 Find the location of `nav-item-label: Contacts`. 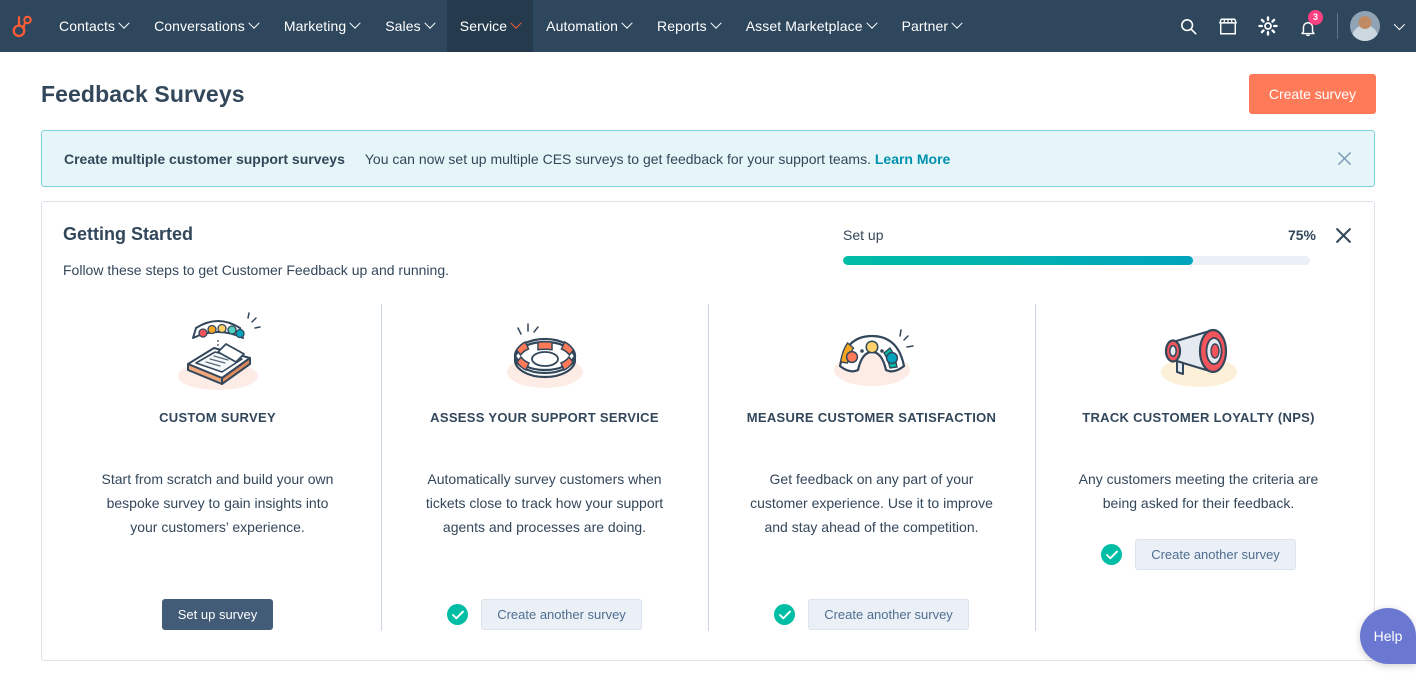

nav-item-label: Contacts is located at coordinates (87, 26).